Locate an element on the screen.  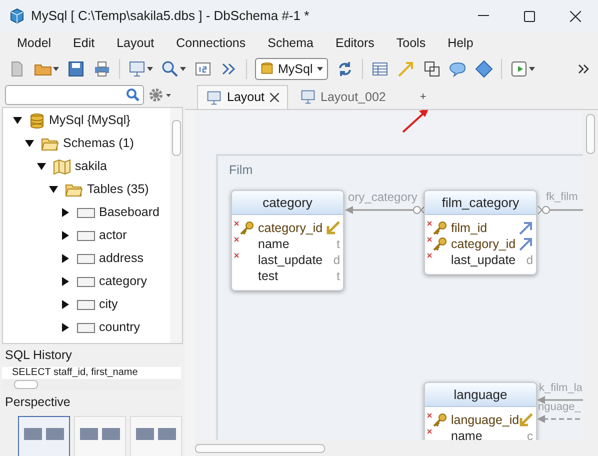
tree-item: sakila is located at coordinates (91, 166).